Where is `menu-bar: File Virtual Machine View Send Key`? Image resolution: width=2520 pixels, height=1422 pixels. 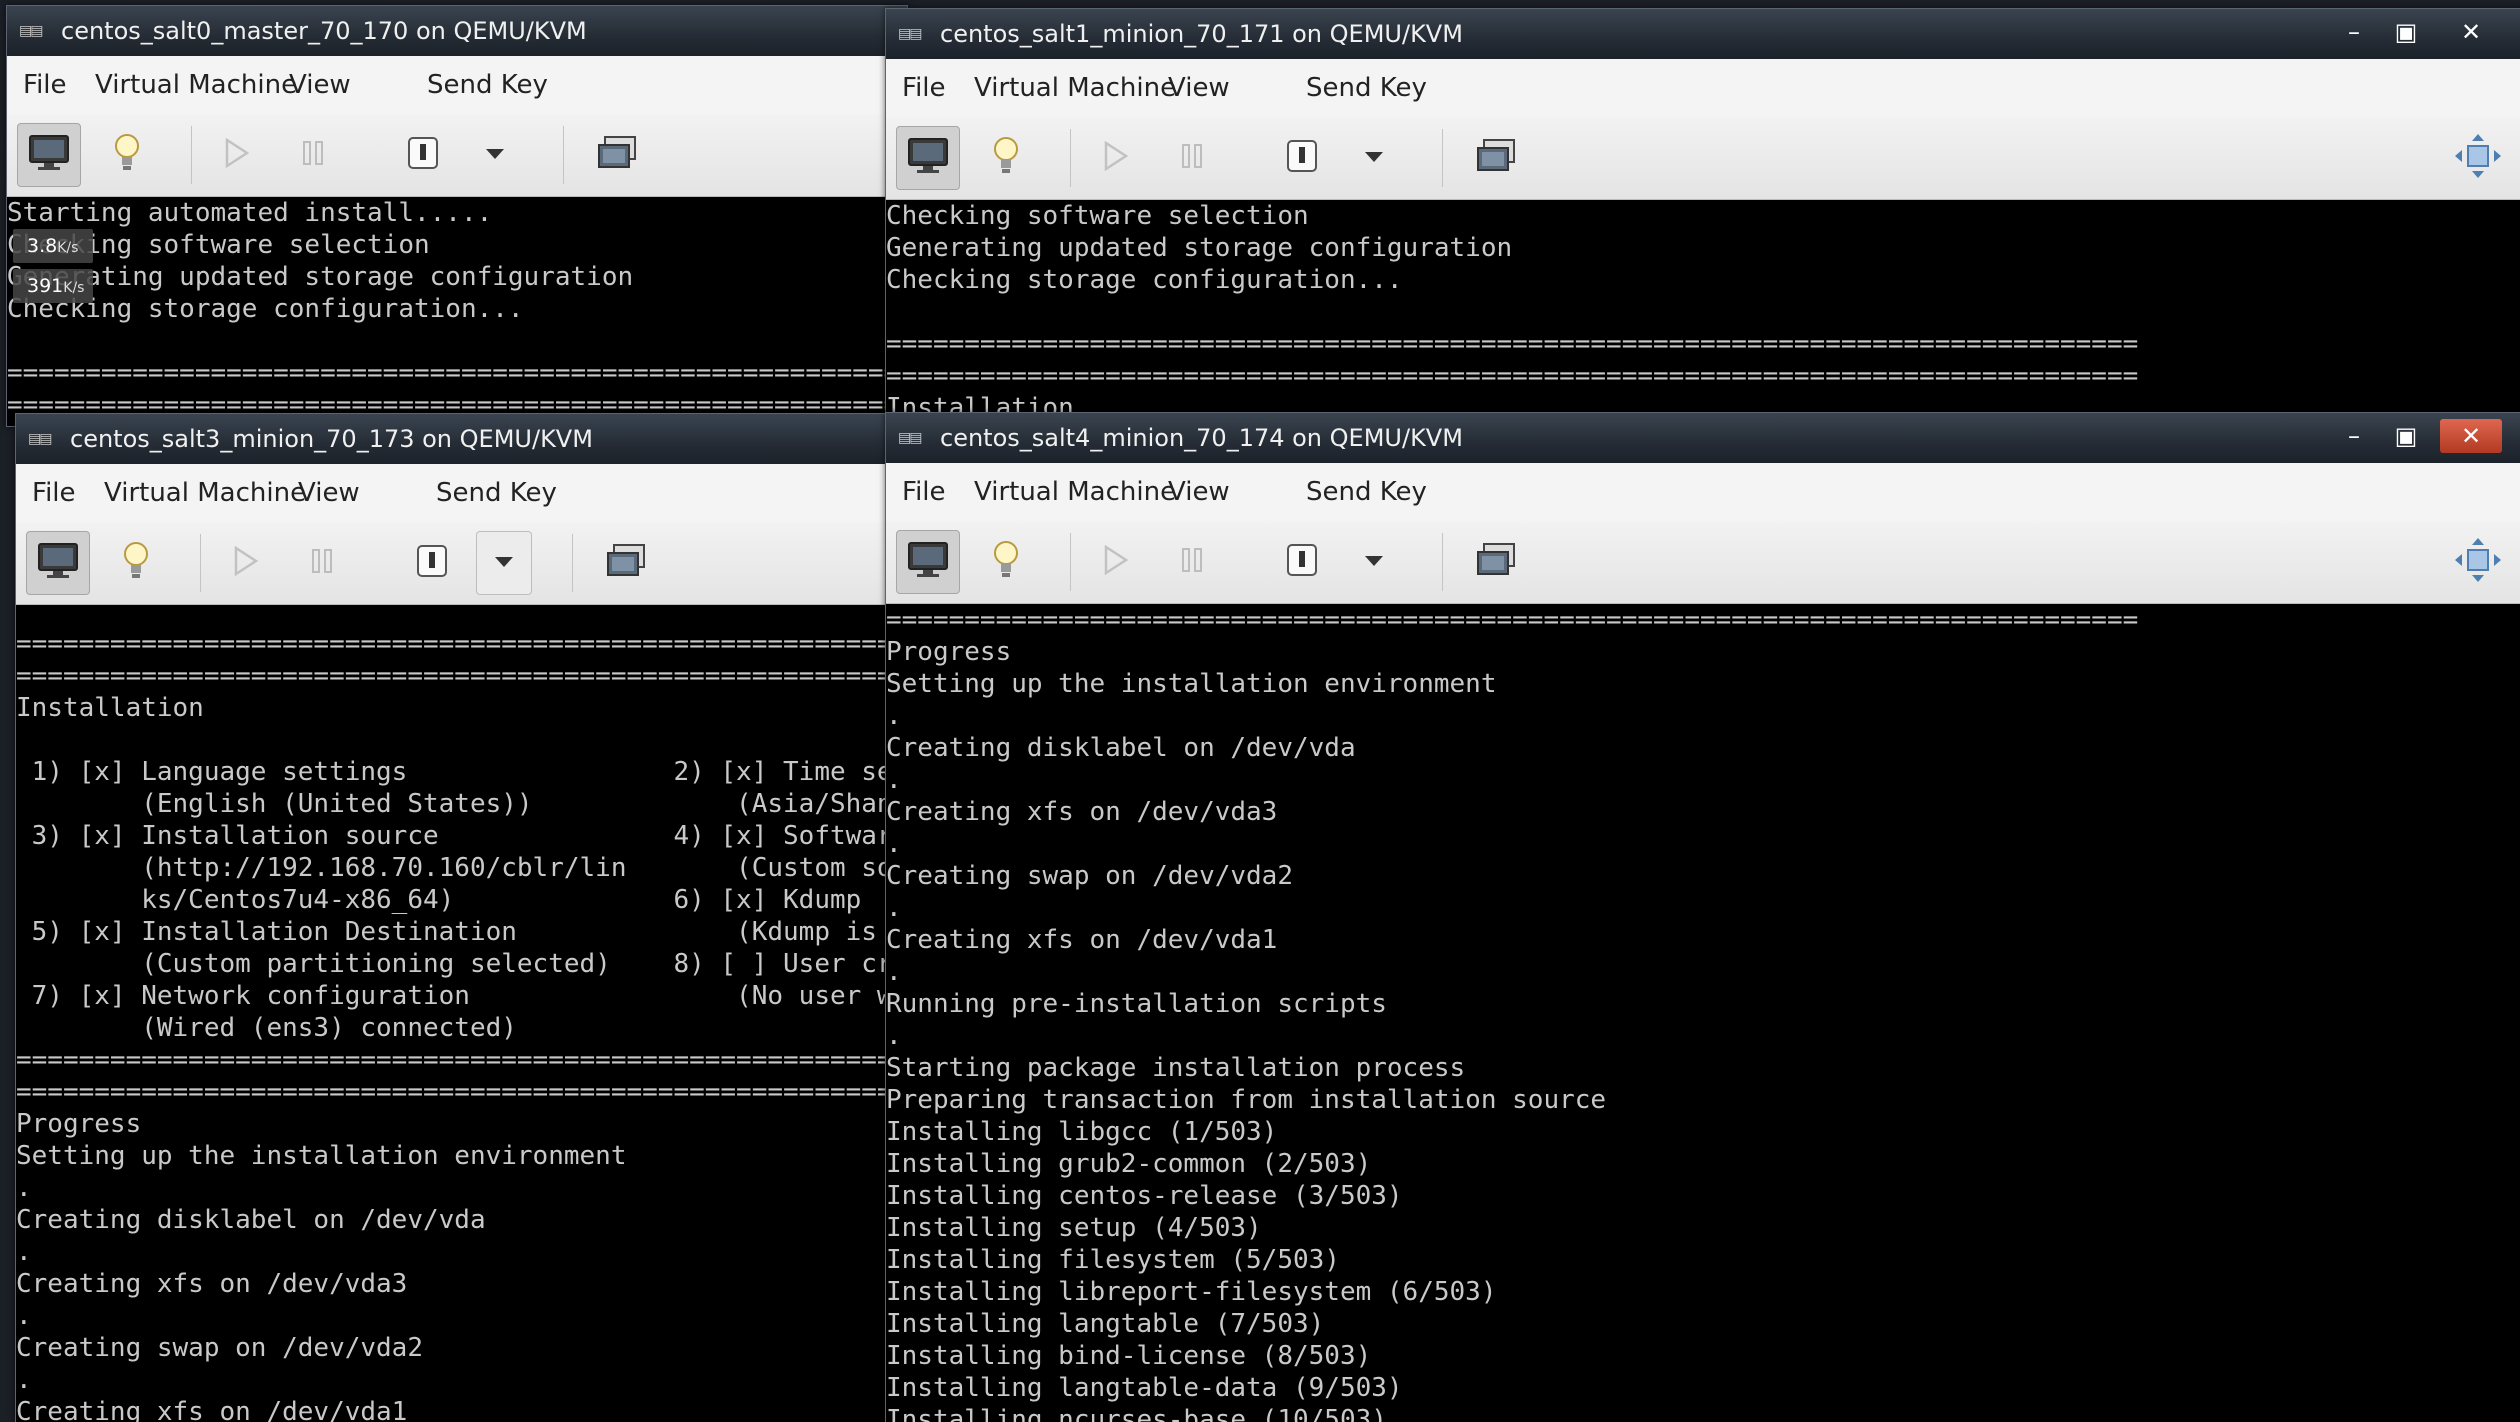
menu-bar: File Virtual Machine View Send Key is located at coordinates (456, 493).